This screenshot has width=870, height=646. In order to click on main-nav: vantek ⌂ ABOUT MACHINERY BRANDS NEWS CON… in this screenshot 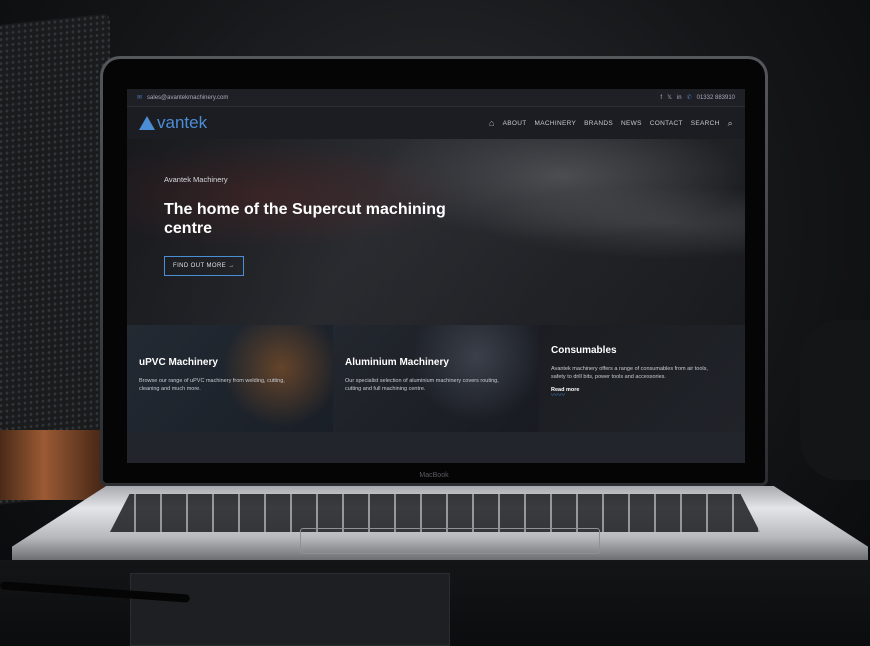, I will do `click(436, 123)`.